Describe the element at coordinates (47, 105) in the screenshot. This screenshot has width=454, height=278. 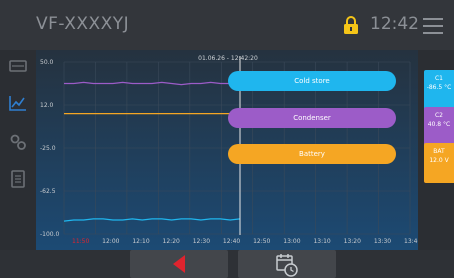
I see `y-tick-label: 12.0` at that location.